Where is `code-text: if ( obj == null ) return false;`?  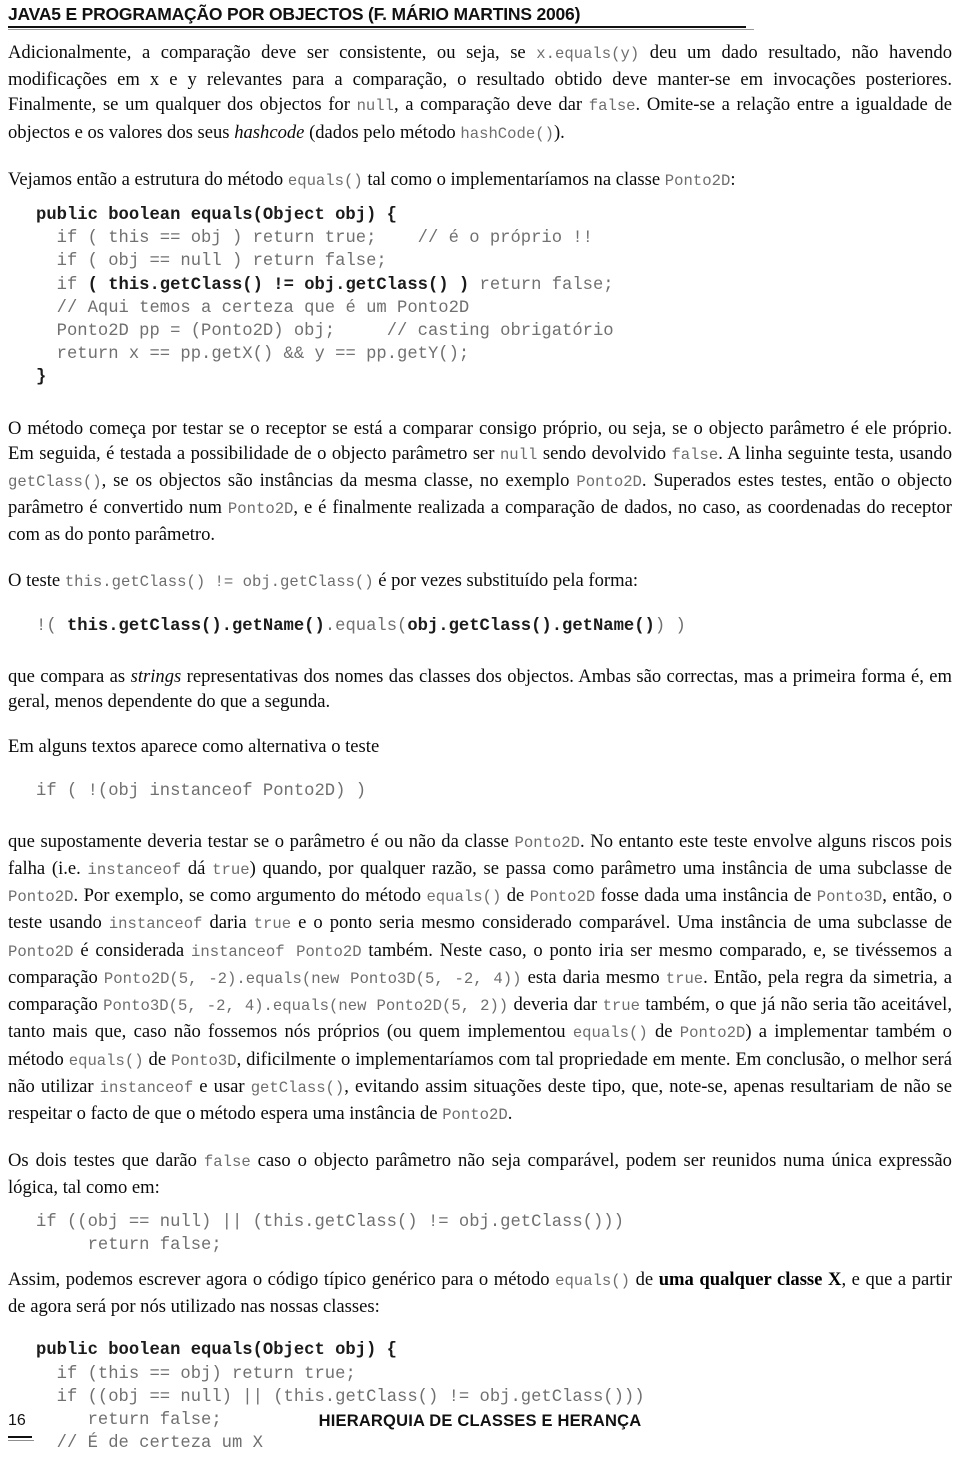
code-text: if ( obj == null ) return false; is located at coordinates (221, 262).